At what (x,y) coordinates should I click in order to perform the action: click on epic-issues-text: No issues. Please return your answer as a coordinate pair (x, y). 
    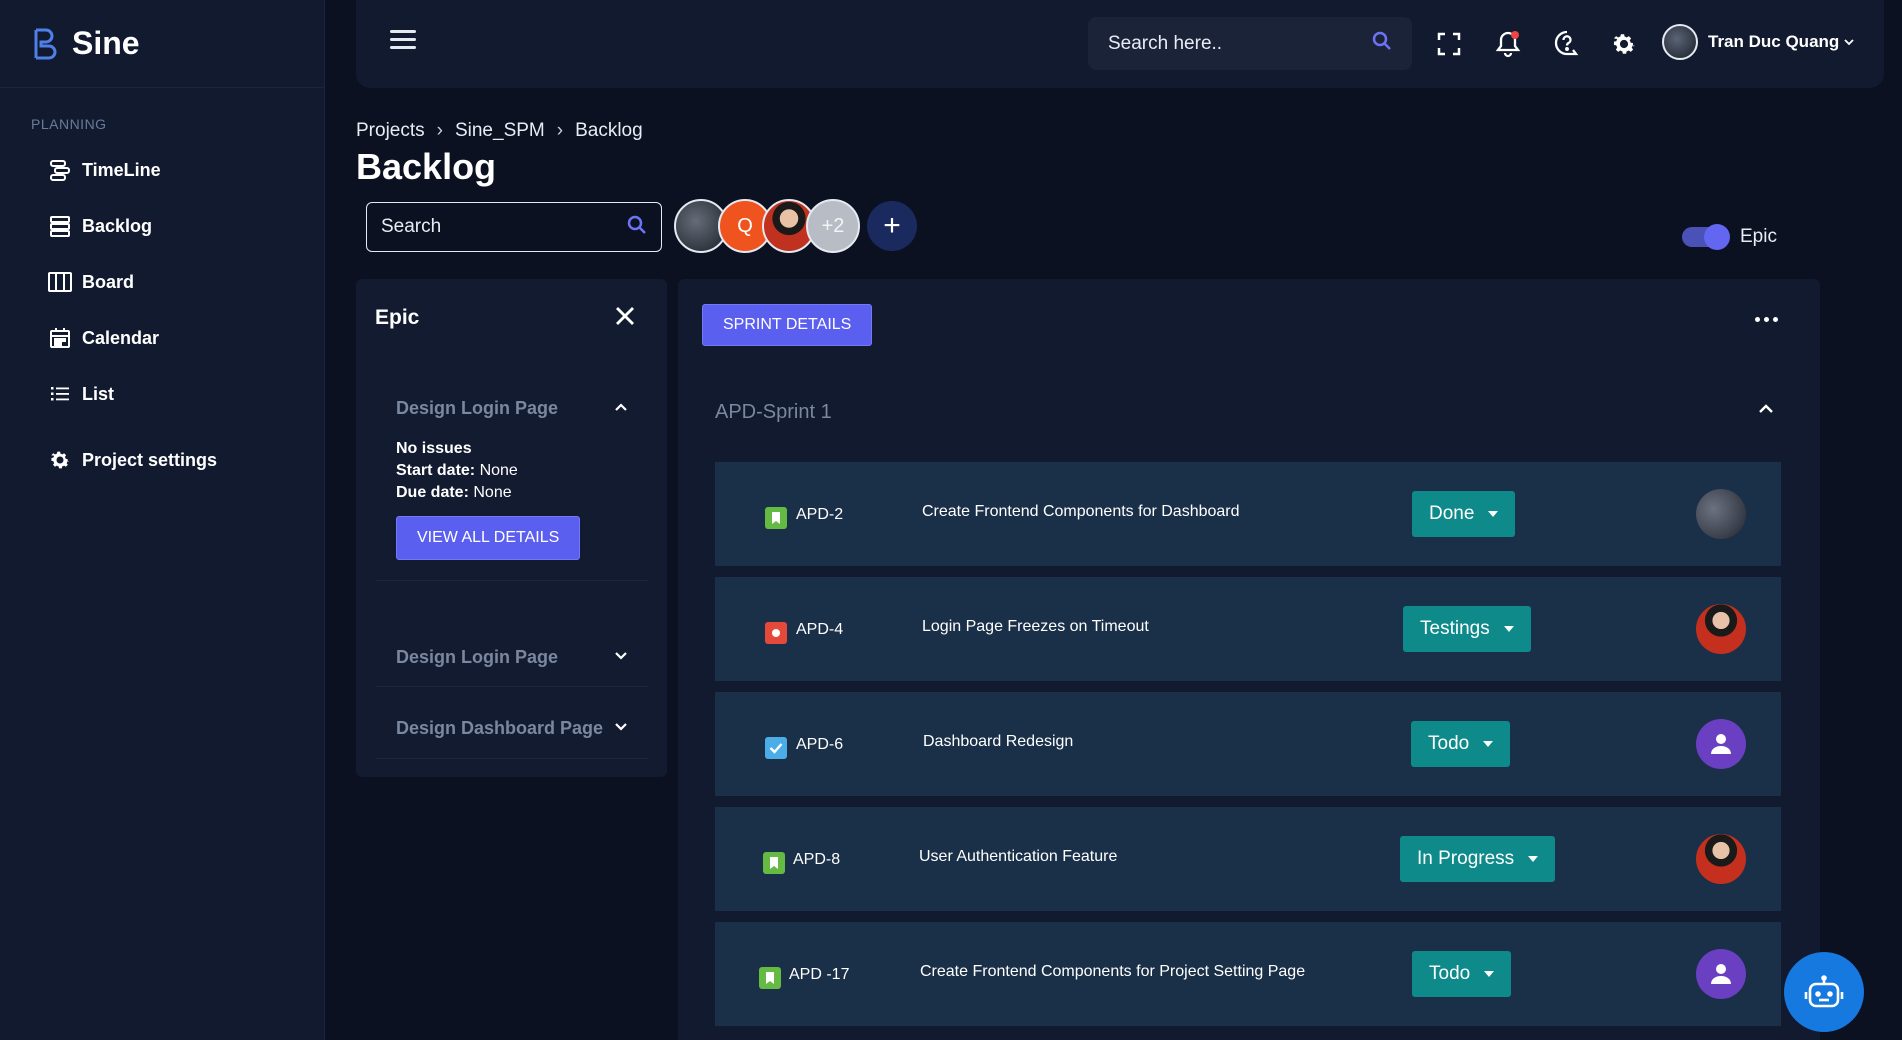
    Looking at the image, I should click on (434, 448).